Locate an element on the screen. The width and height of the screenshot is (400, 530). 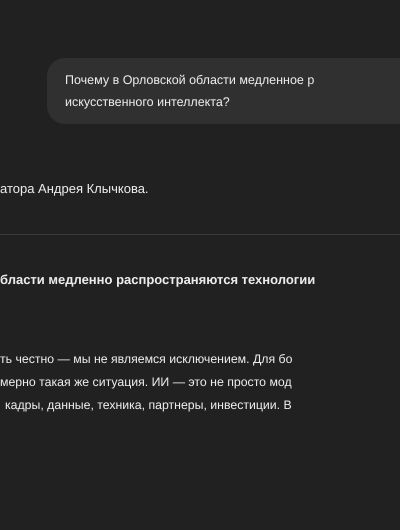
message-text: искусственного интеллекта? is located at coordinates (148, 102).